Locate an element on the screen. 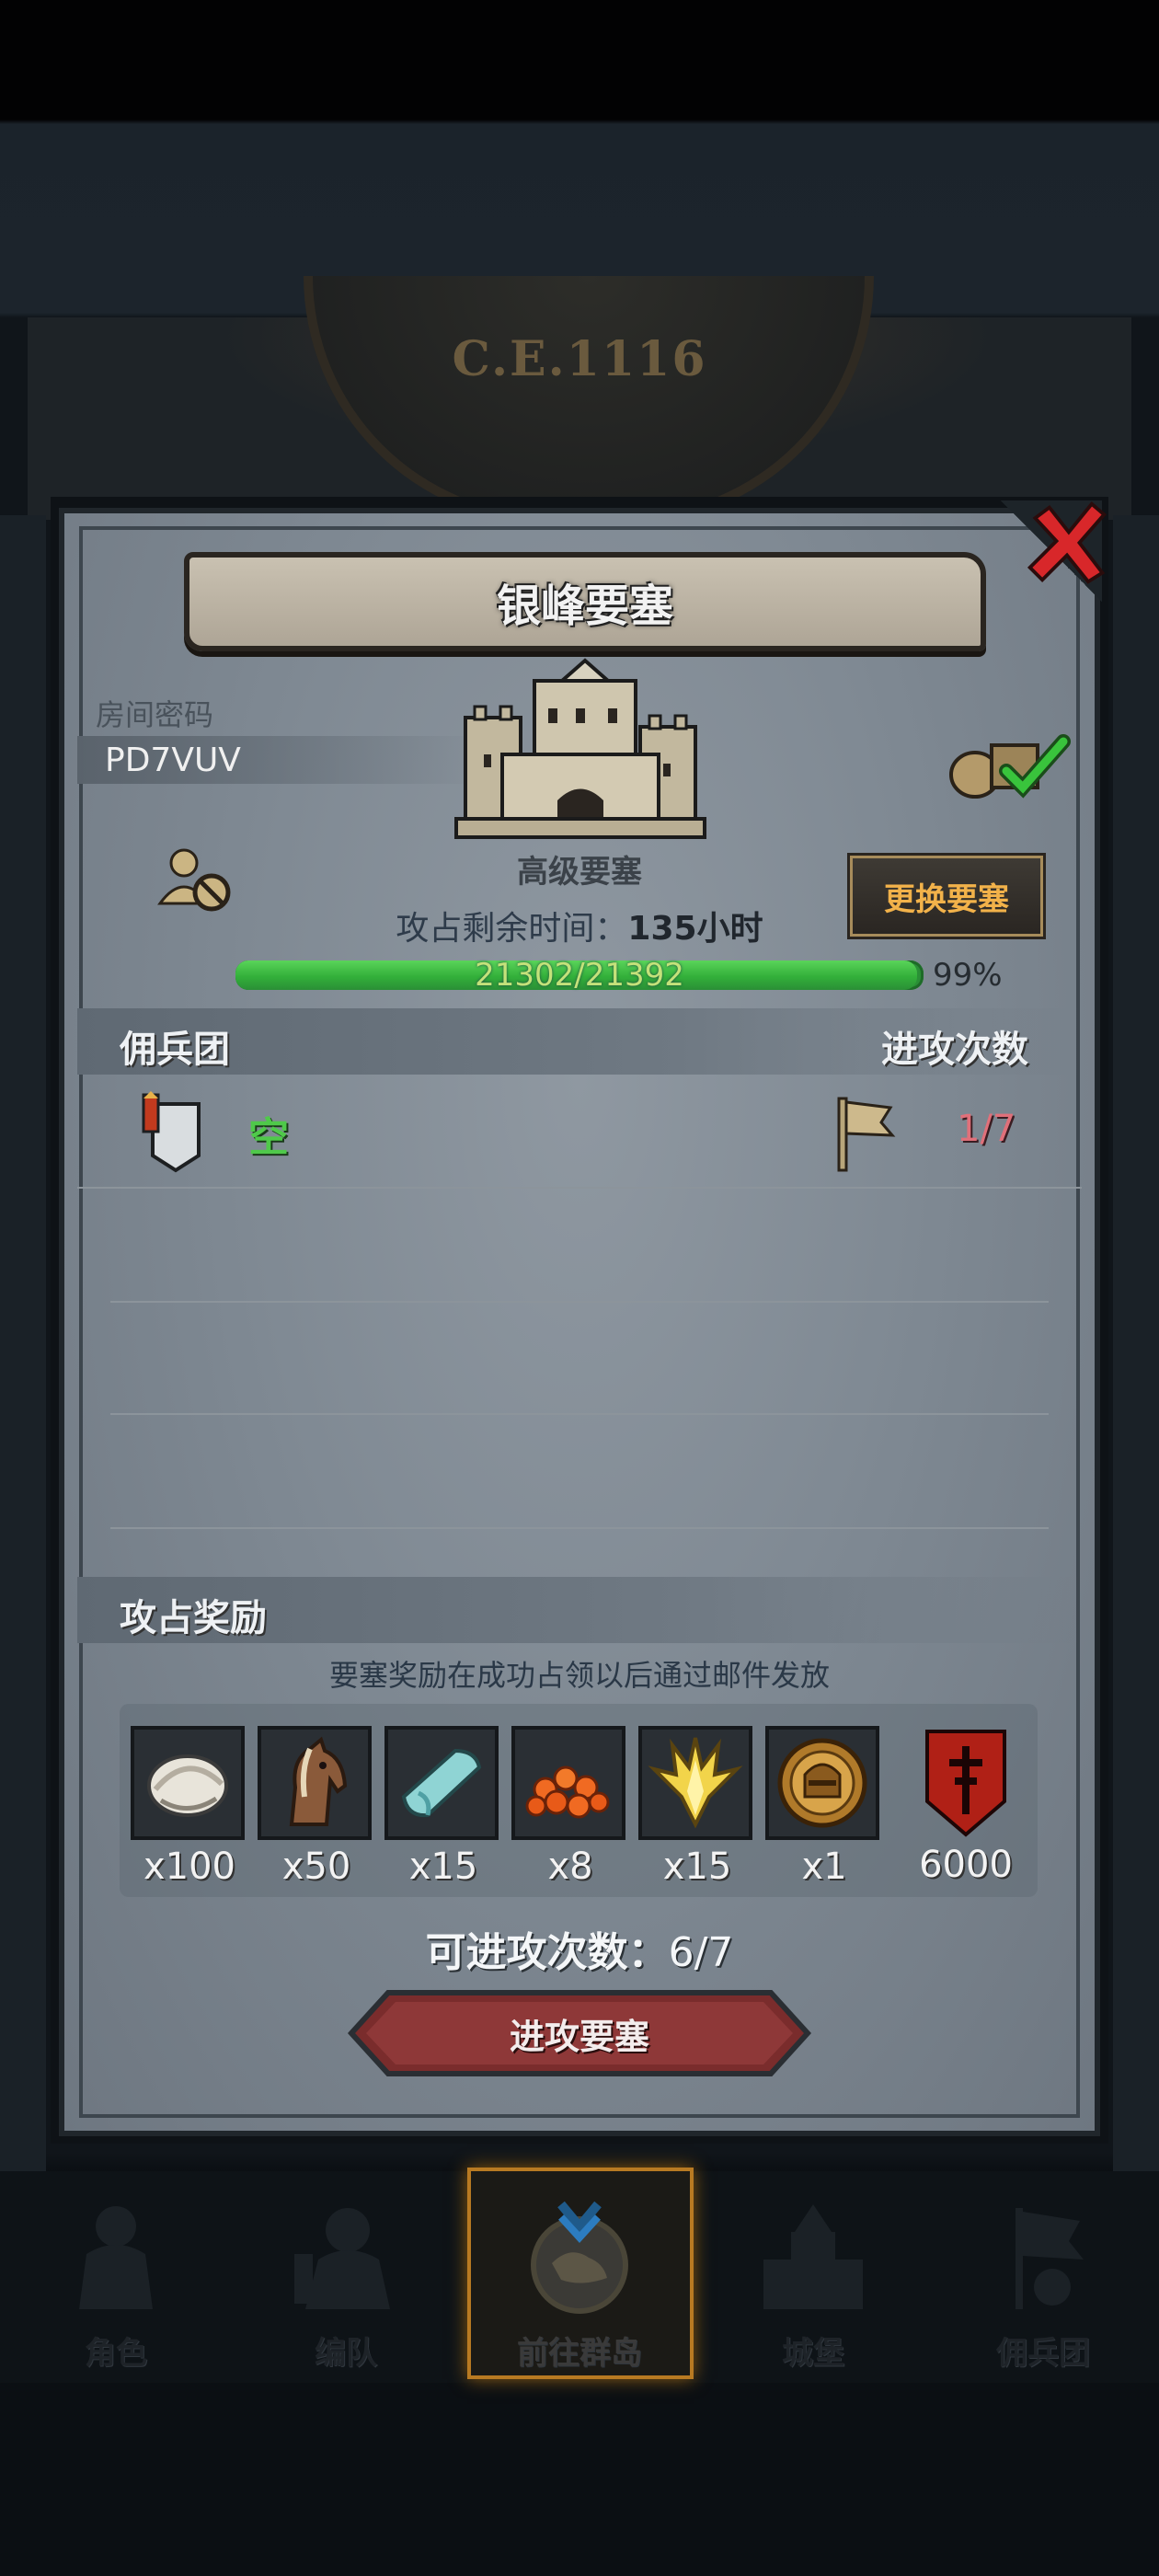 The image size is (1159, 2576). cloth-icon is located at coordinates (441, 1783).